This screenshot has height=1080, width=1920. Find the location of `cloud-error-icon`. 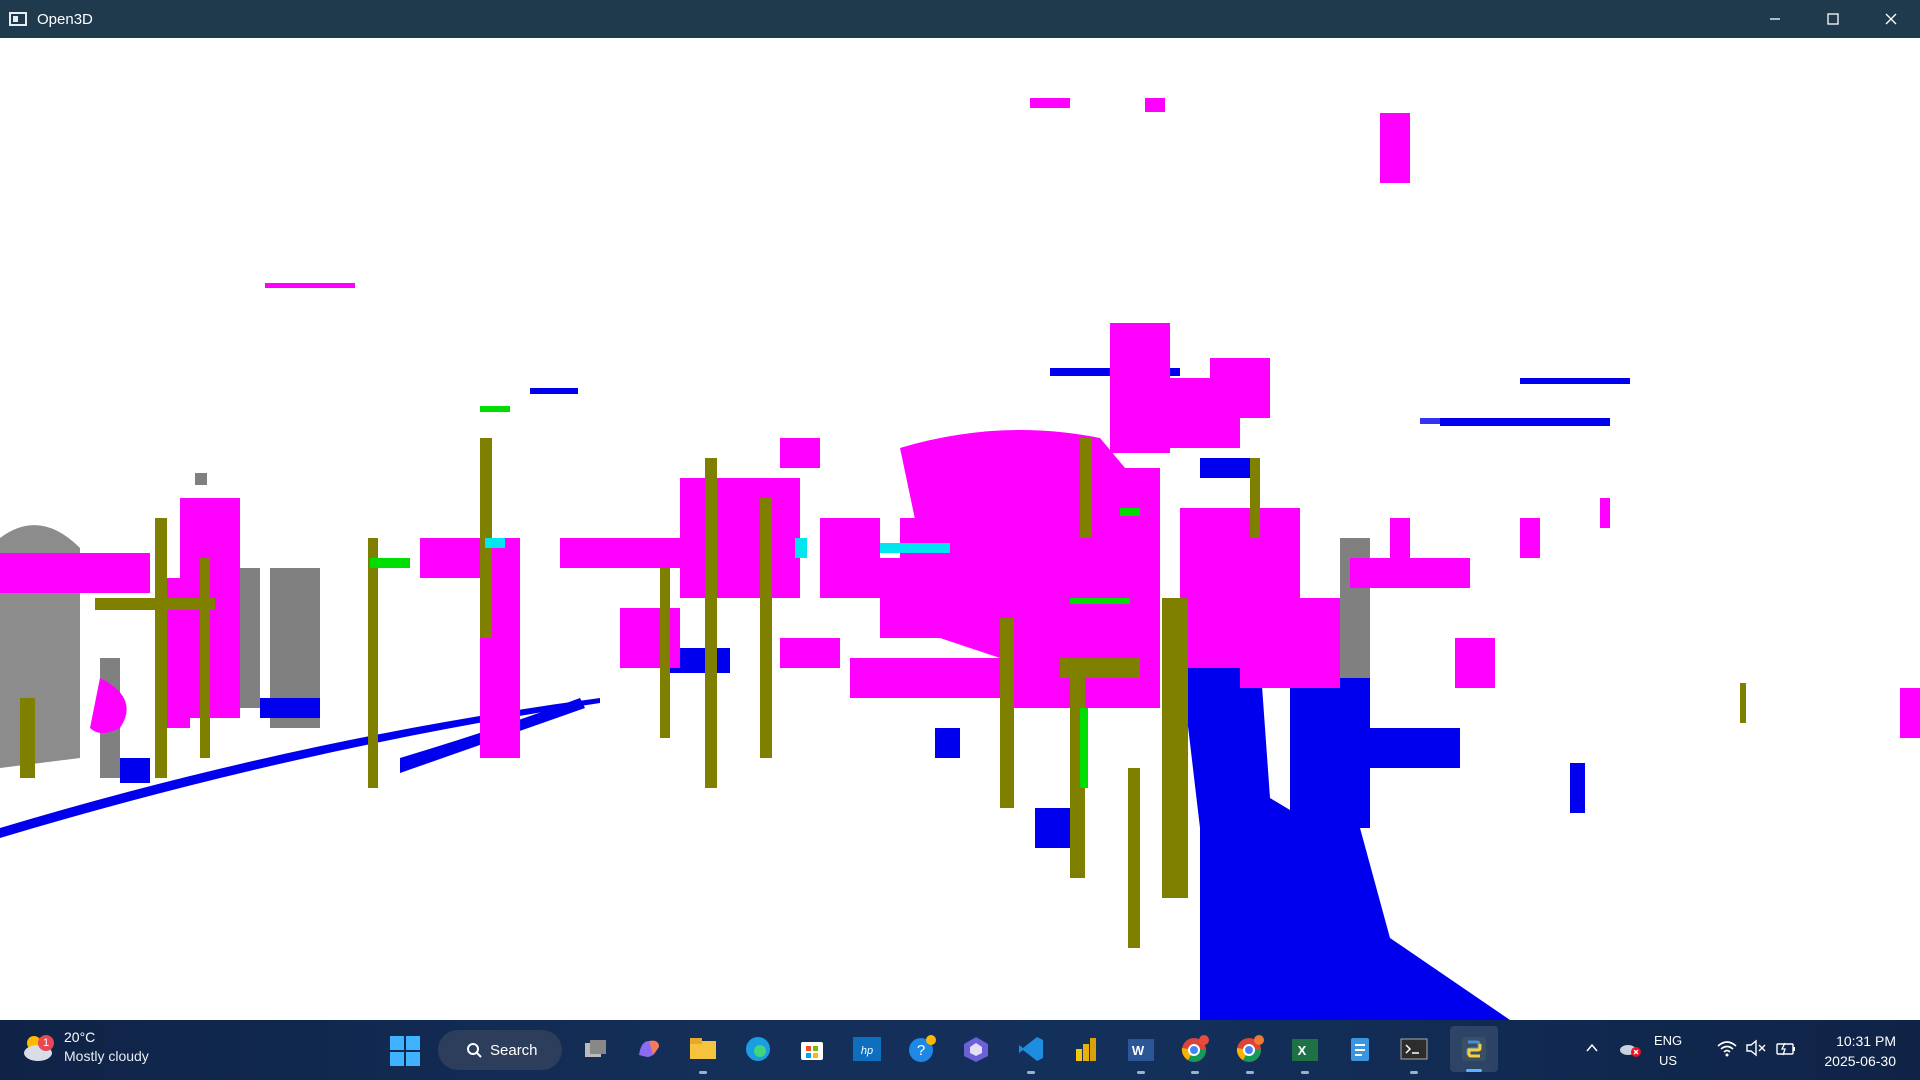

cloud-error-icon is located at coordinates (1630, 1051).